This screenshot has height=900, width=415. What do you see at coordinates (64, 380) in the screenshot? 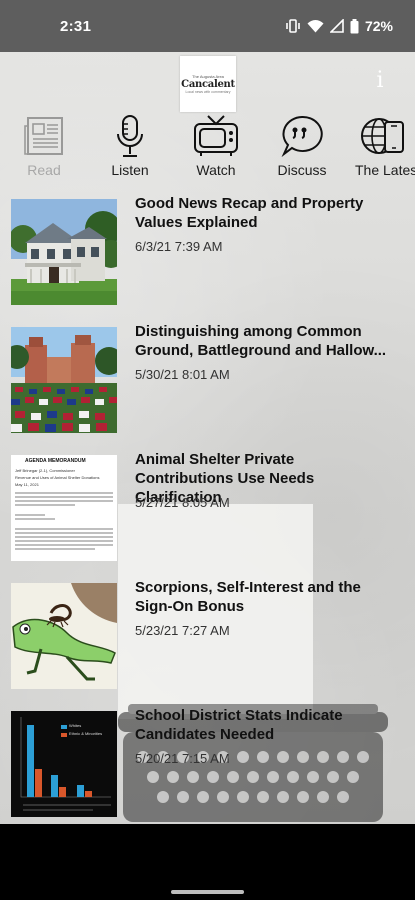
I see `article-thumbnail-flags` at bounding box center [64, 380].